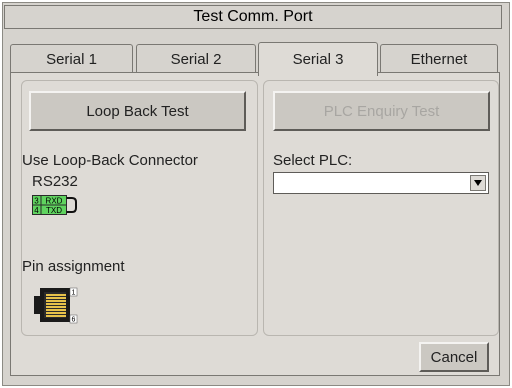 This screenshot has width=512, height=388. I want to click on pin-assignment-label: Pin assignment, so click(73, 266).